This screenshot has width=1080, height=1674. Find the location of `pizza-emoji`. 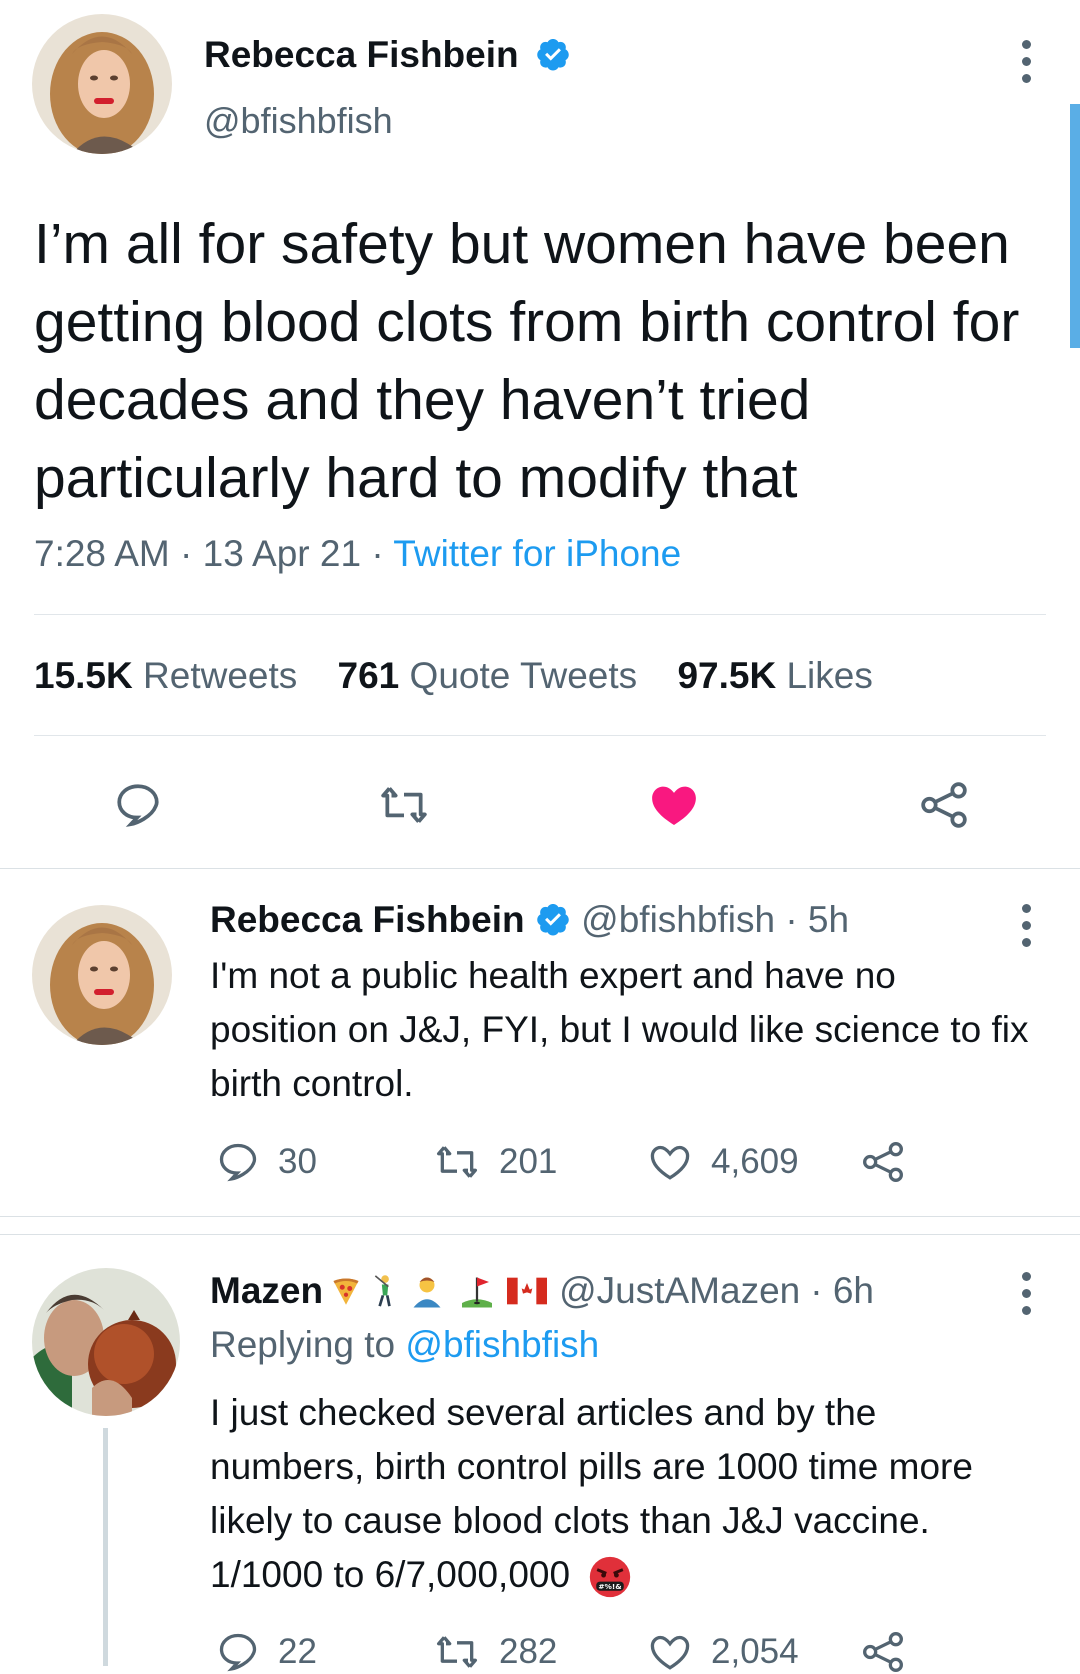

pizza-emoji is located at coordinates (346, 1291).